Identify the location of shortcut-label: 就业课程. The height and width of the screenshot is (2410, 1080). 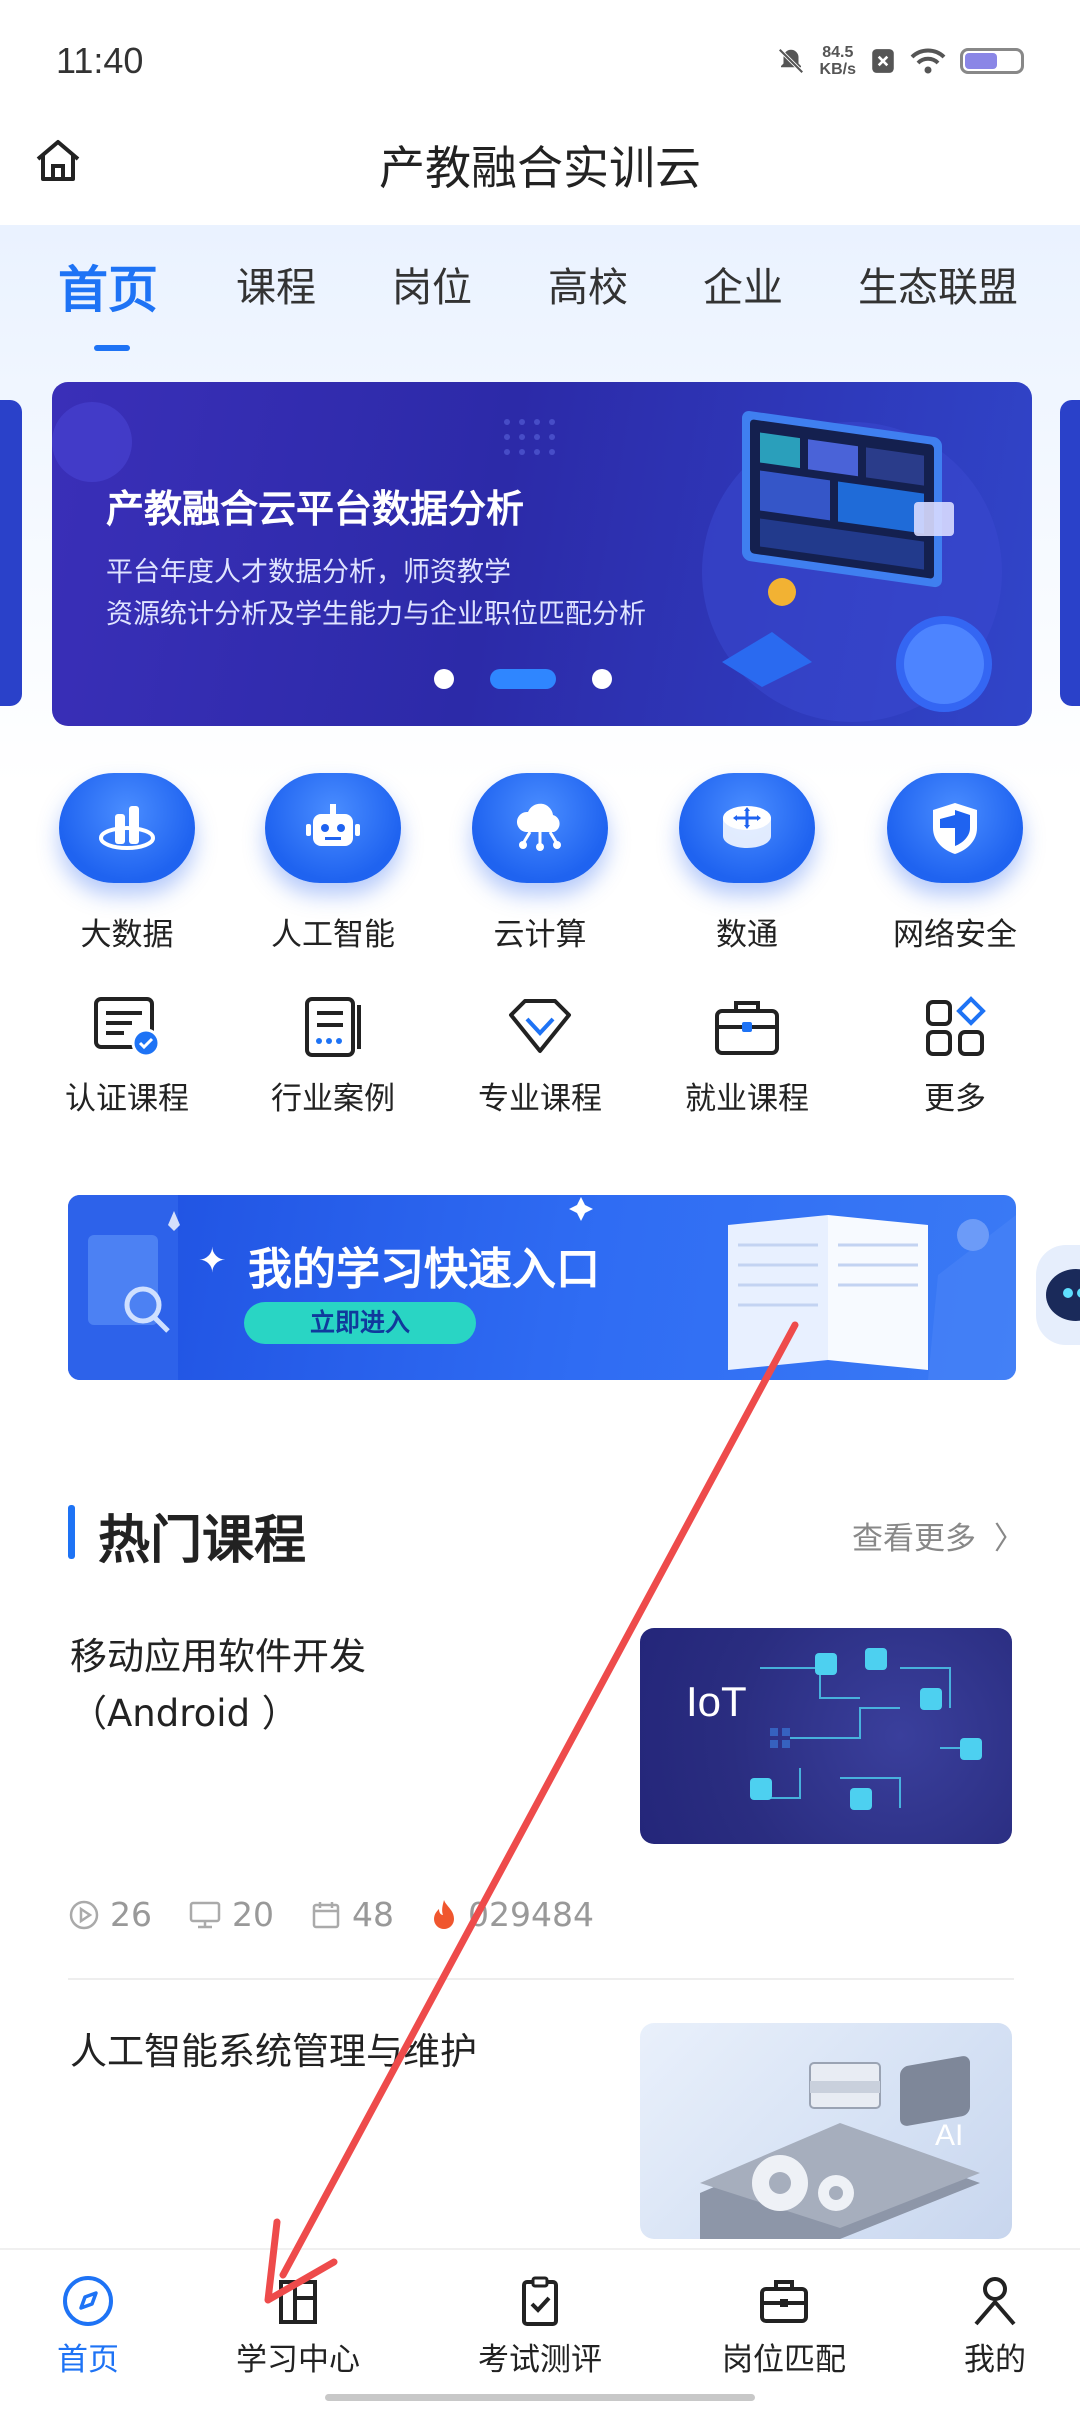
(747, 1099).